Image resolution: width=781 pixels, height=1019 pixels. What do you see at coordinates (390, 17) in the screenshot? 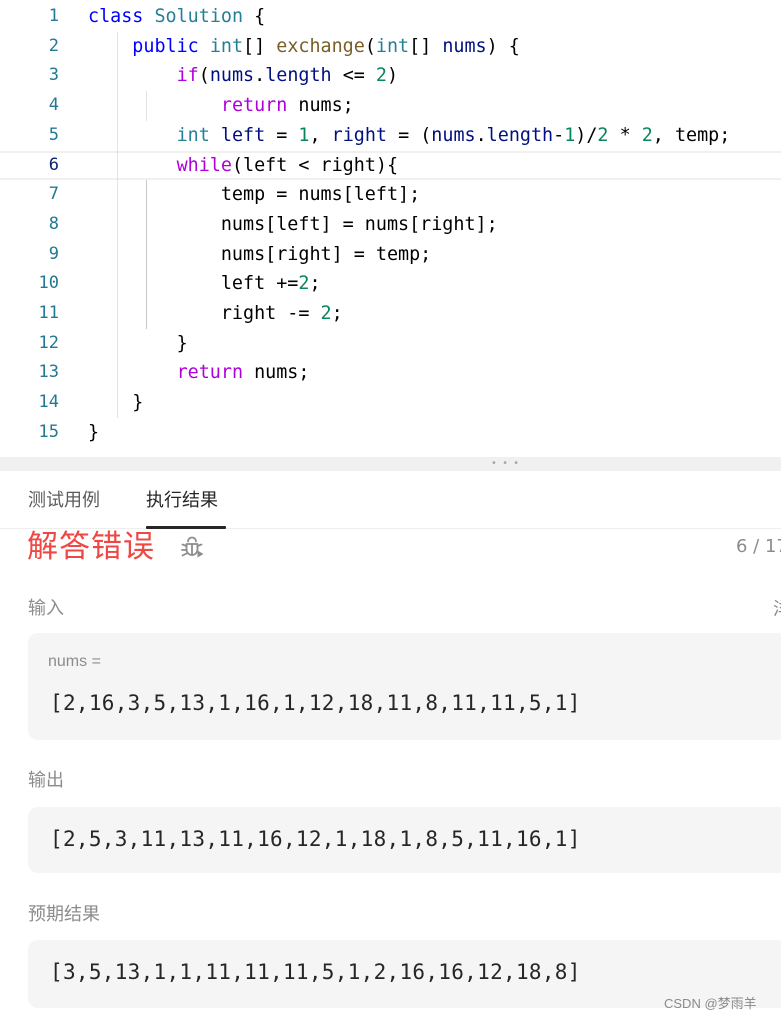
I see `code-line: 1 class Solution {` at bounding box center [390, 17].